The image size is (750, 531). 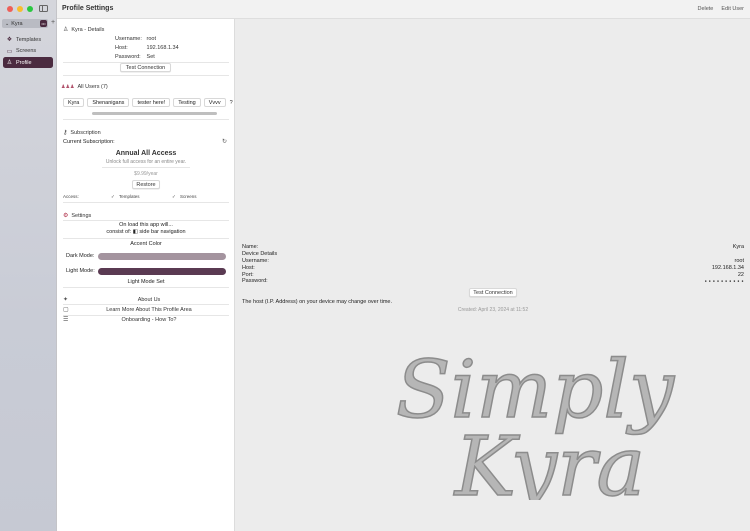 What do you see at coordinates (493, 281) in the screenshot?
I see `password-row: Password: ● ● ● ● ● ● ● ● ● ●` at bounding box center [493, 281].